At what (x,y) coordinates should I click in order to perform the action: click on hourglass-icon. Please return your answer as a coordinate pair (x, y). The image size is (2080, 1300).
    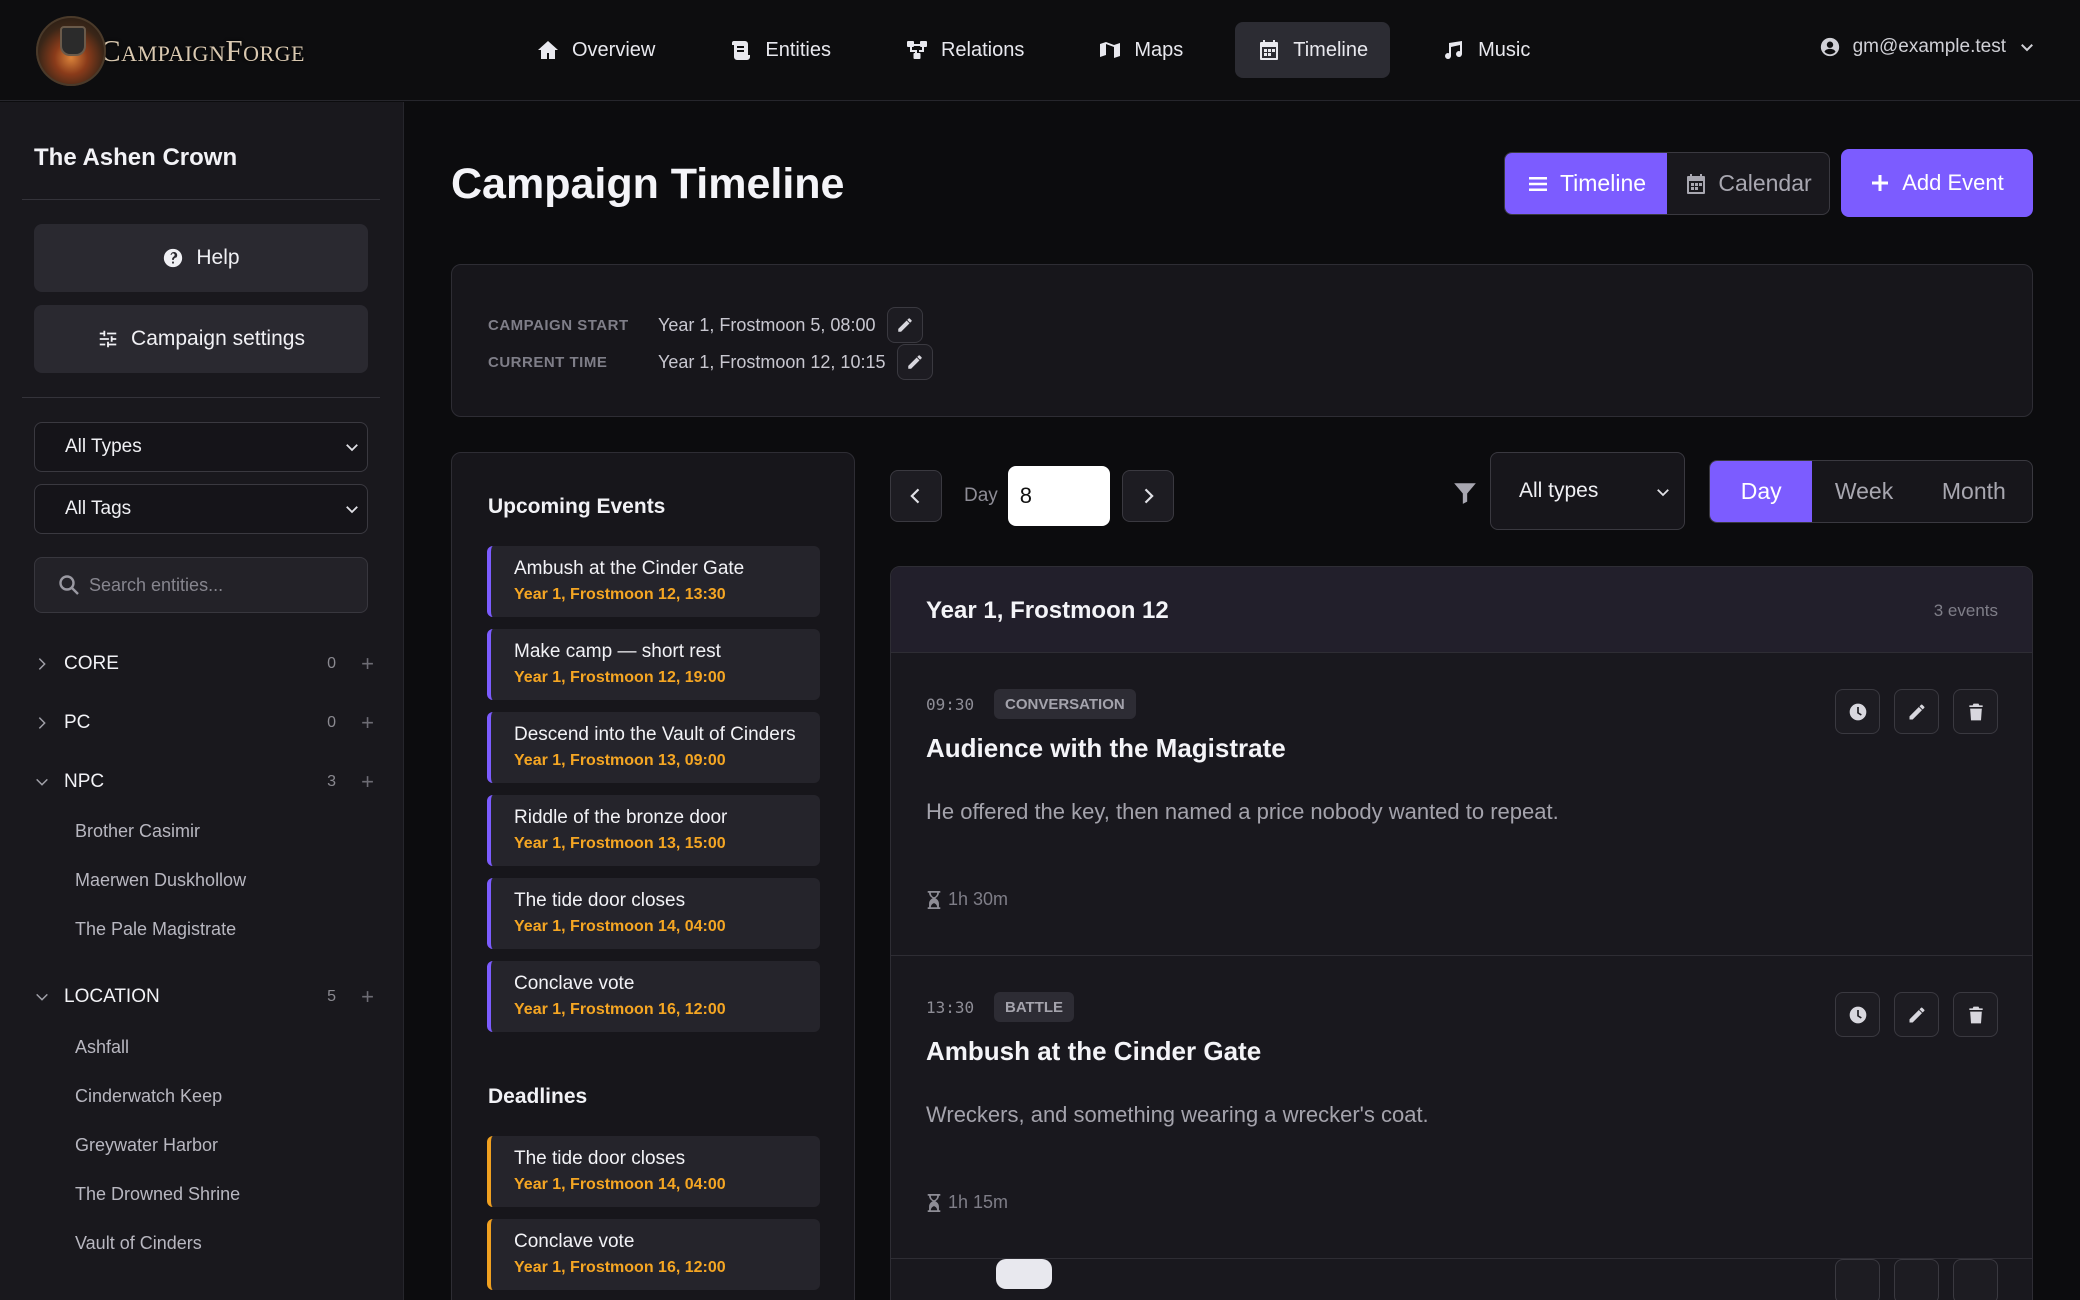
    Looking at the image, I should click on (934, 899).